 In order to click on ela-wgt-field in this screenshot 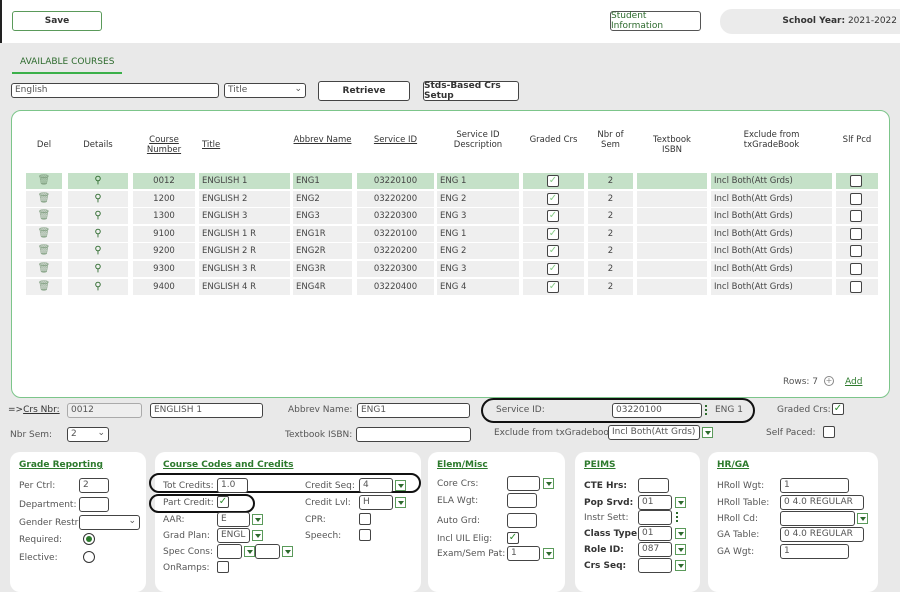, I will do `click(522, 500)`.